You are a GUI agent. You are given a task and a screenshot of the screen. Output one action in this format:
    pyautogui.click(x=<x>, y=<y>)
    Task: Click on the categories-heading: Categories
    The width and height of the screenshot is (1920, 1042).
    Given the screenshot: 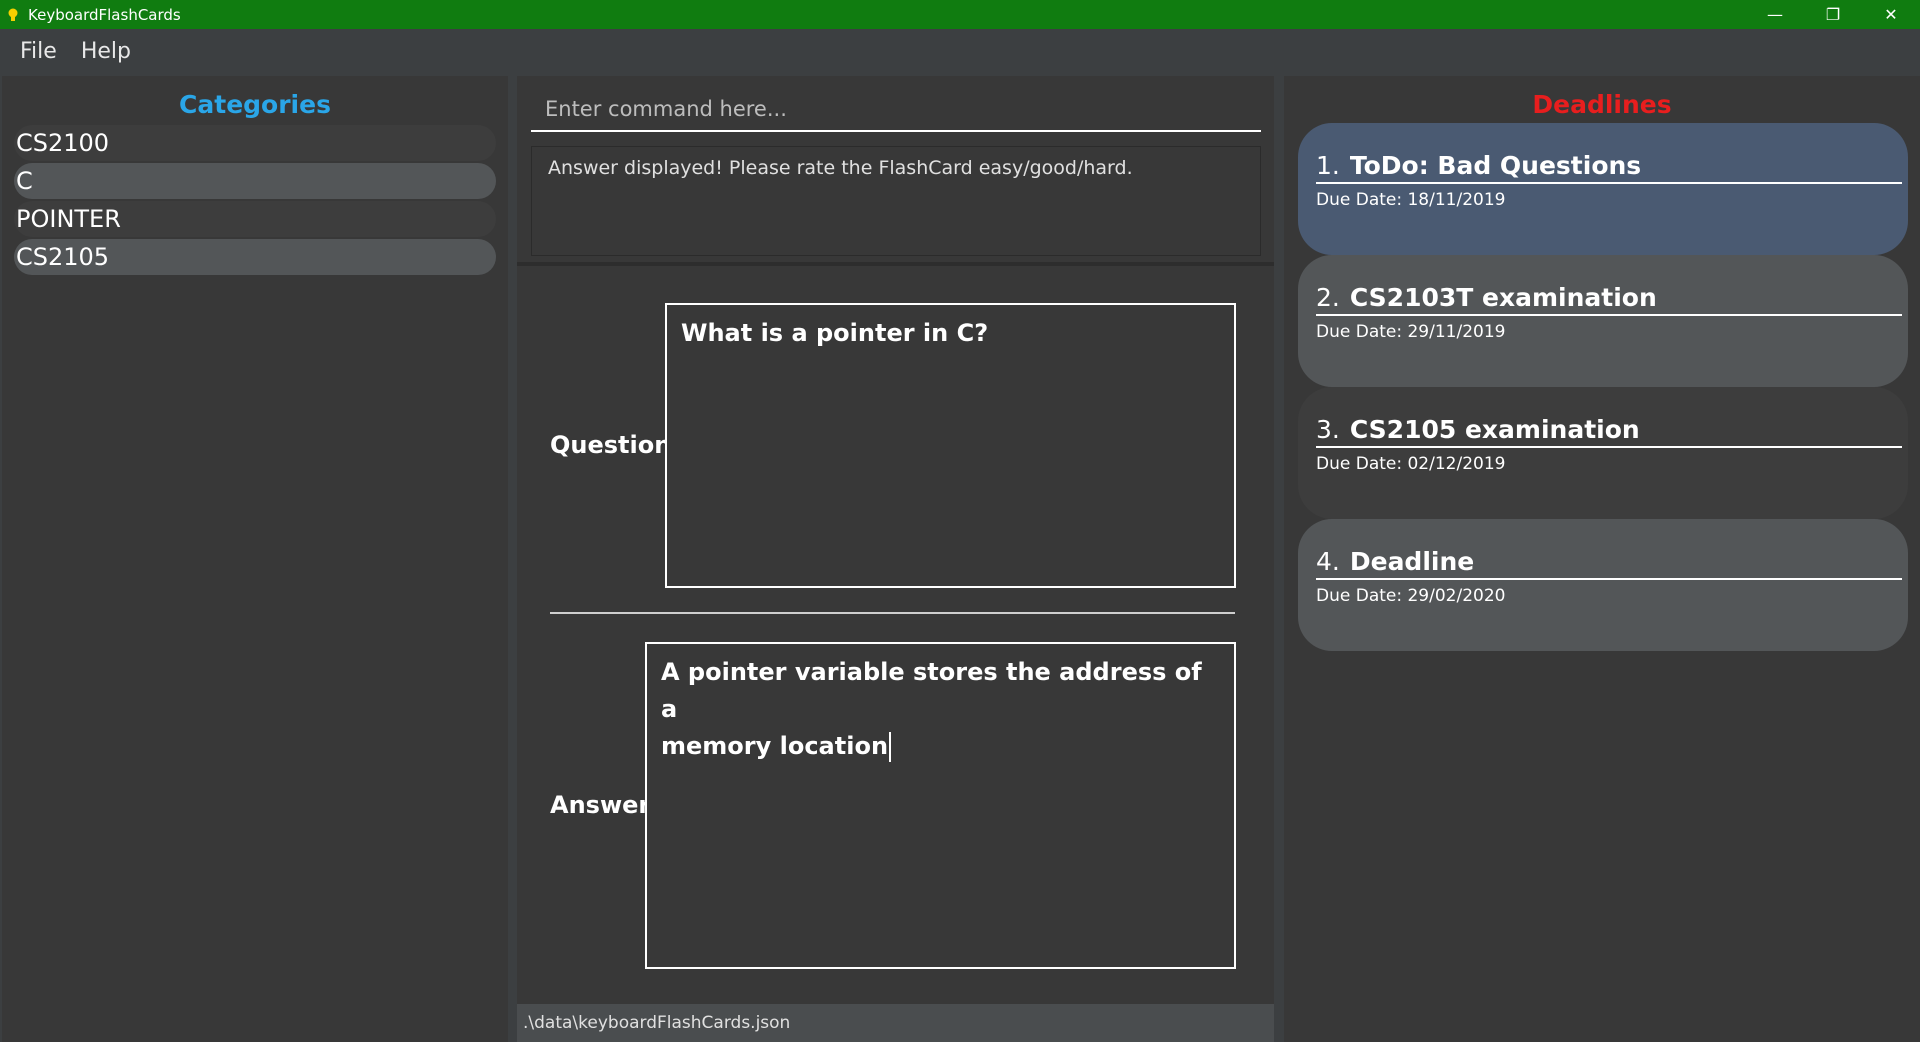 What is the action you would take?
    pyautogui.click(x=255, y=104)
    